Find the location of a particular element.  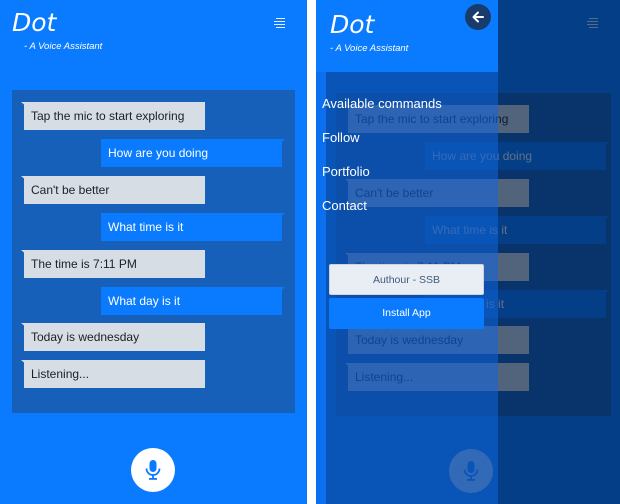

chat-message-bot: The time is 7:11 PM is located at coordinates (113, 264).